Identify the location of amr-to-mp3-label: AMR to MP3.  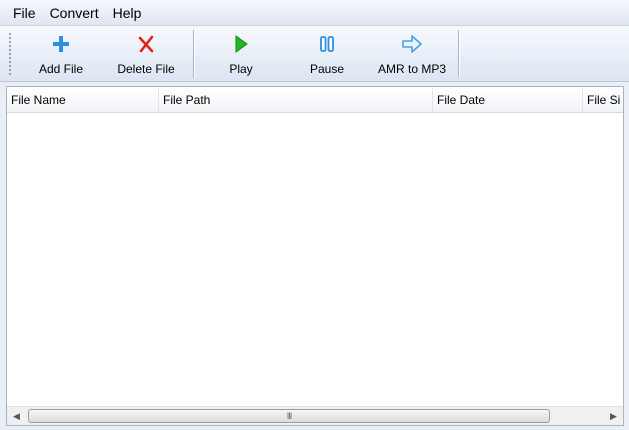
(411, 69).